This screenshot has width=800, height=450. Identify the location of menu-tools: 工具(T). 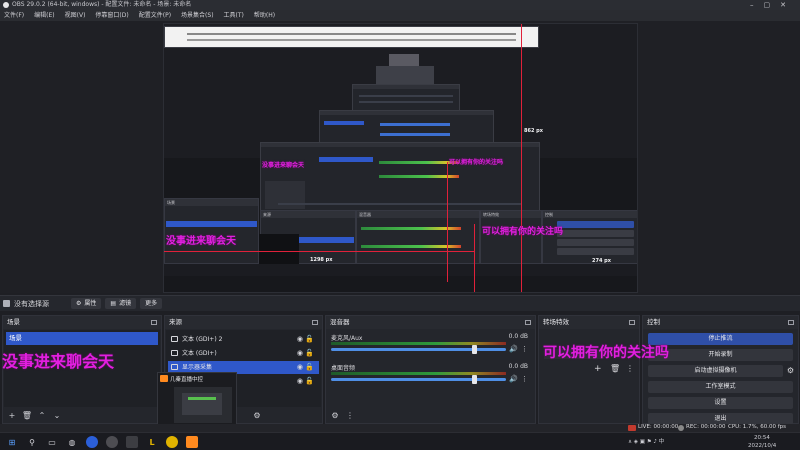
(234, 15).